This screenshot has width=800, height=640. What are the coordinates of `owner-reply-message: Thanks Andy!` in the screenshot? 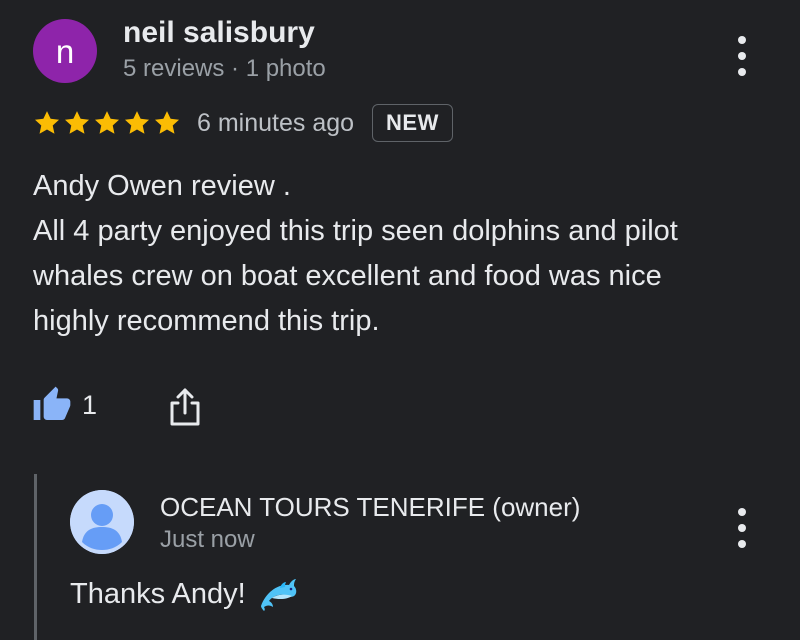 It's located at (158, 593).